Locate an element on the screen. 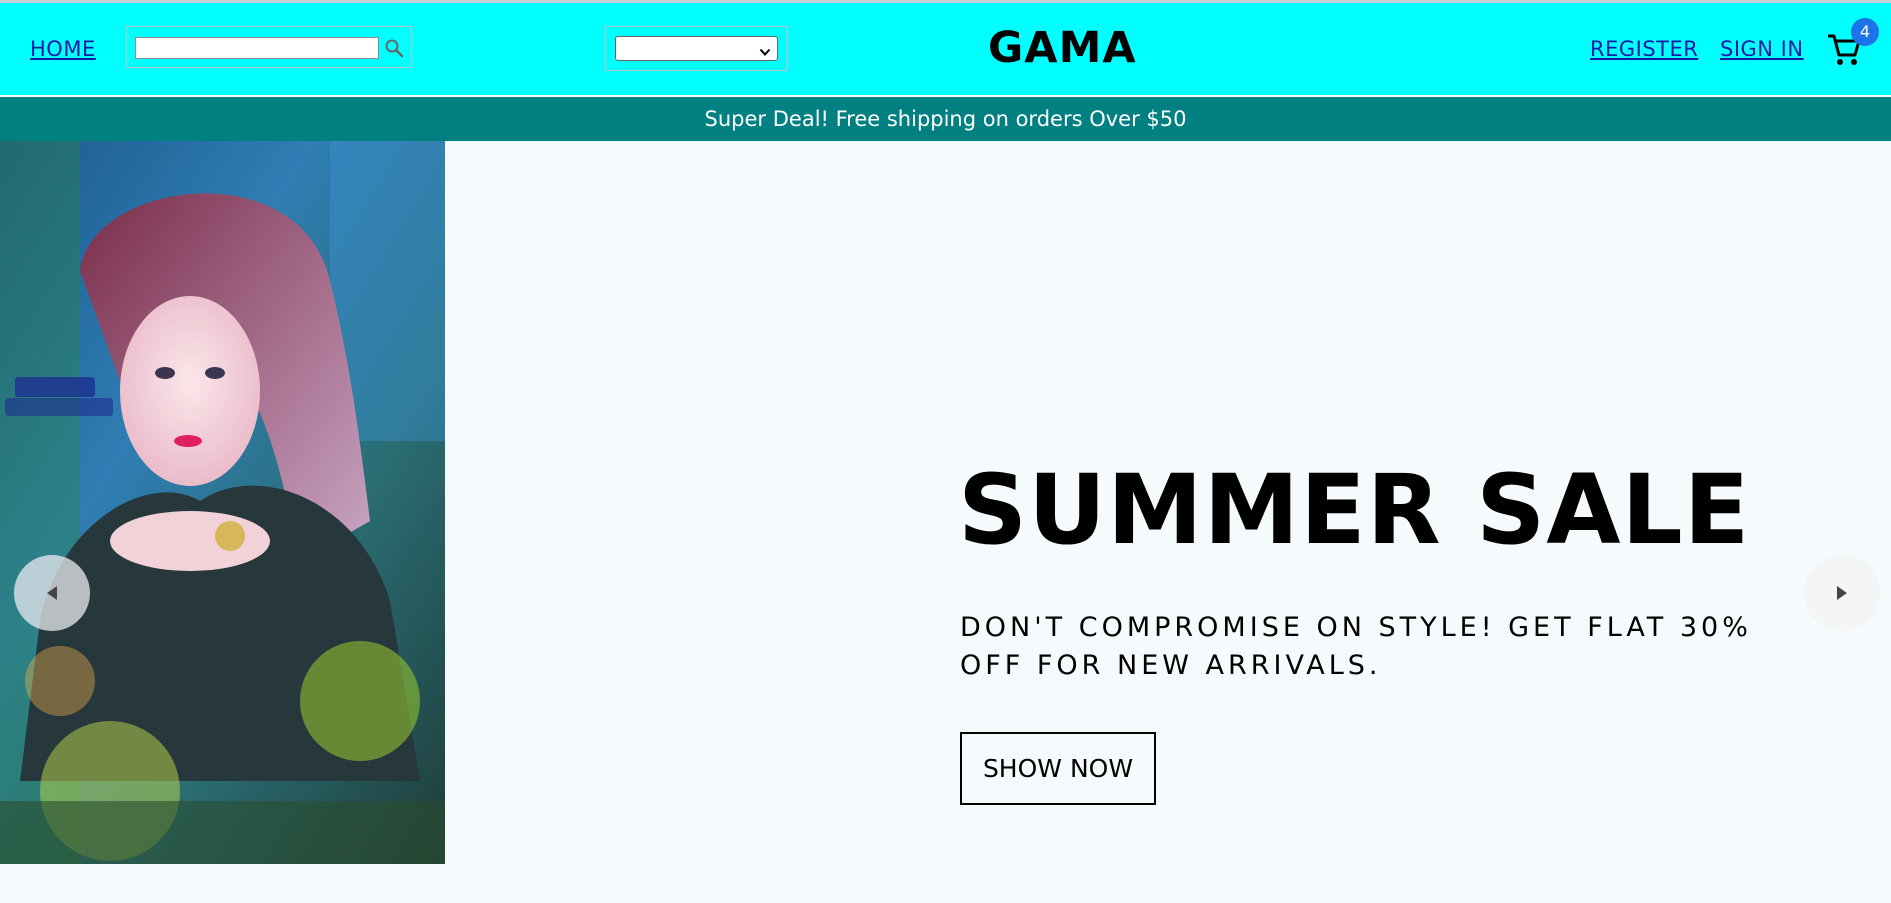 The width and height of the screenshot is (1891, 903). slider-prev-button is located at coordinates (52, 593).